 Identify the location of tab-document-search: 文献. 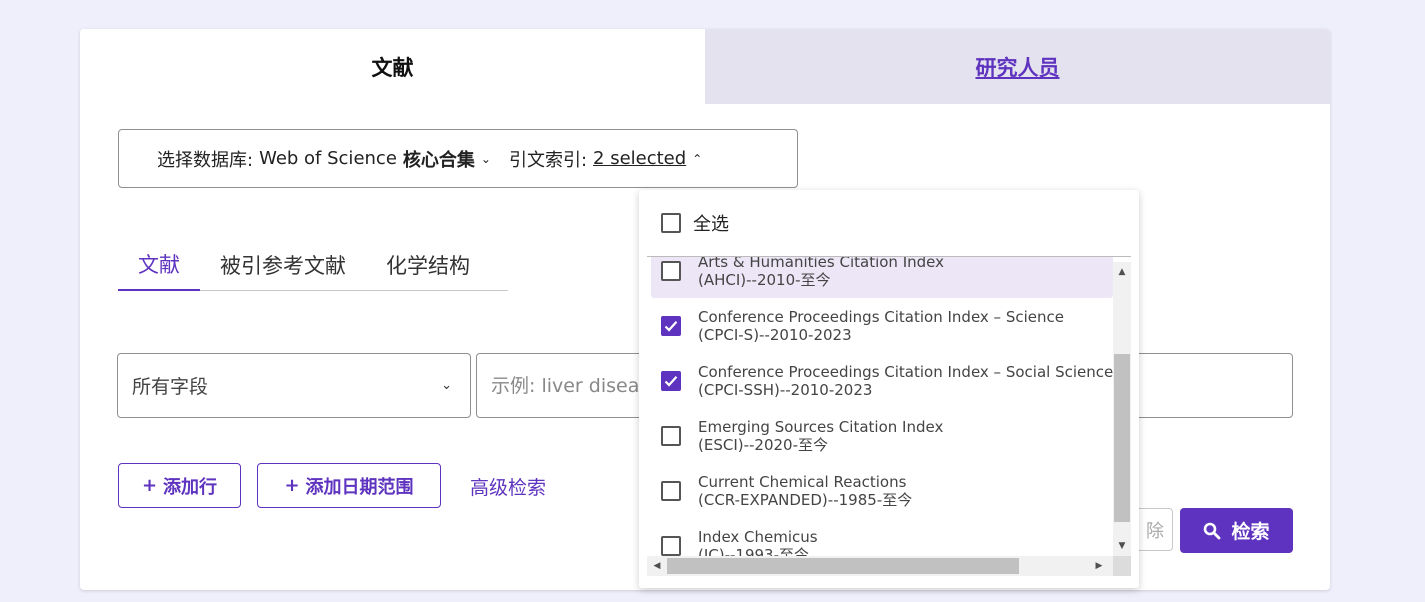
(159, 265).